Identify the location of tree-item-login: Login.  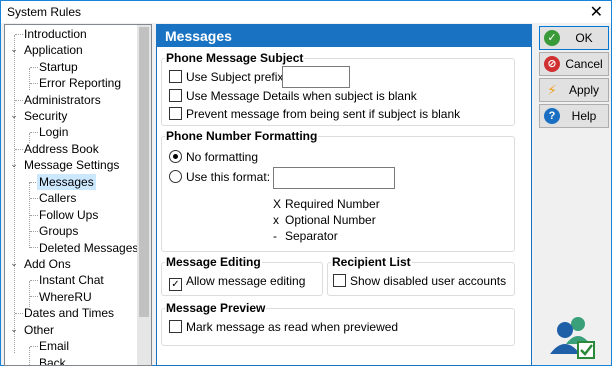
(53, 132).